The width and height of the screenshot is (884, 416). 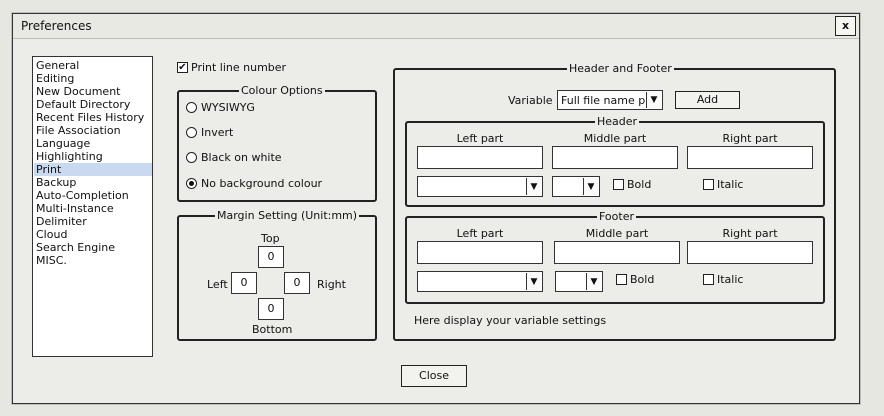 What do you see at coordinates (617, 233) in the screenshot?
I see `footer-middle-label: Middle part` at bounding box center [617, 233].